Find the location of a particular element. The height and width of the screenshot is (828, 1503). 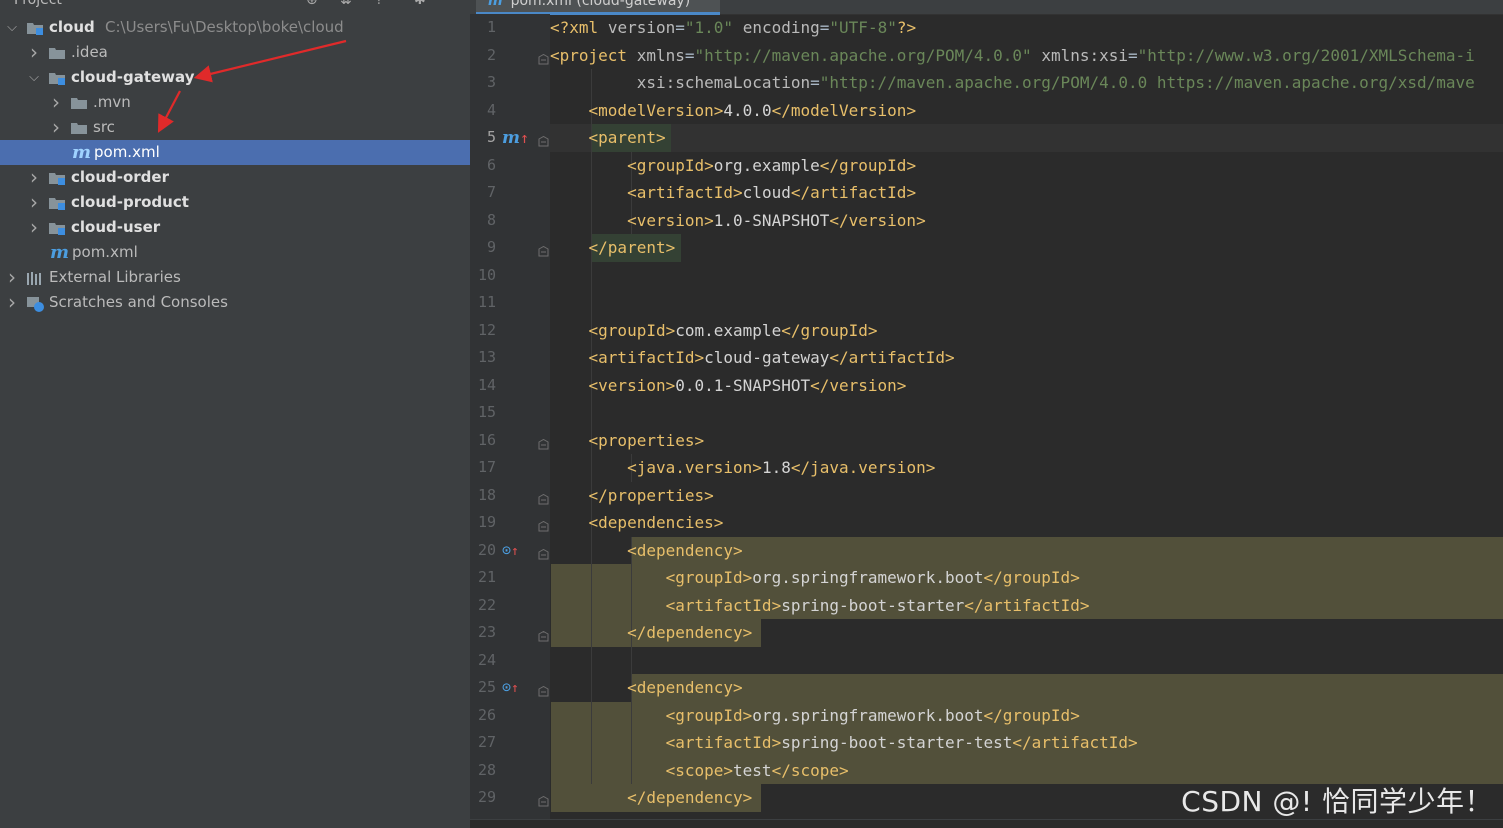

line-number: 22 is located at coordinates (486, 604).